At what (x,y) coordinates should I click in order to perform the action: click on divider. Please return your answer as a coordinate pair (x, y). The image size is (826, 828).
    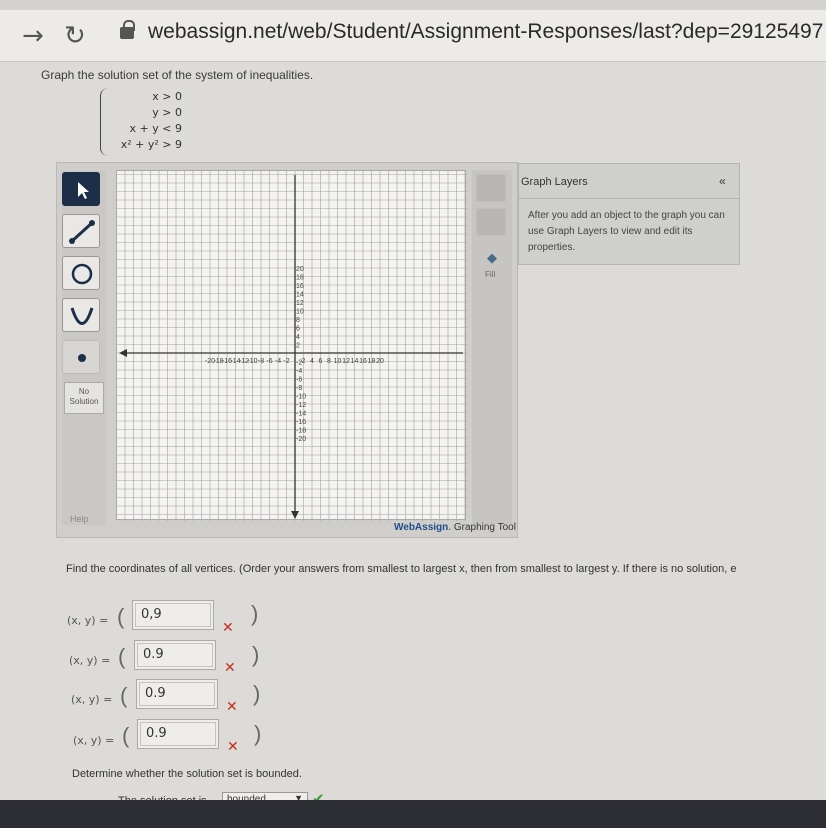
    Looking at the image, I should click on (629, 198).